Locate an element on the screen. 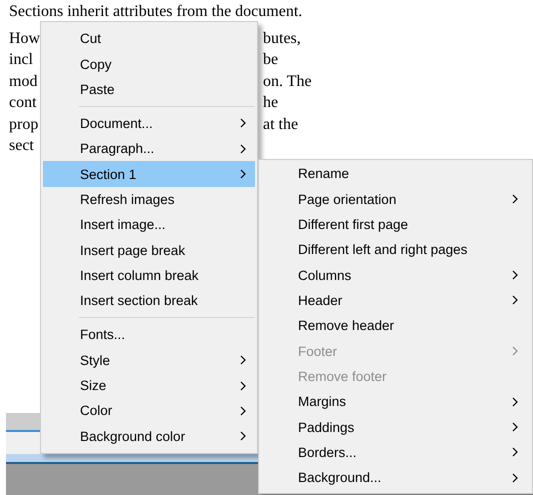  menu-item: Color is located at coordinates (149, 411).